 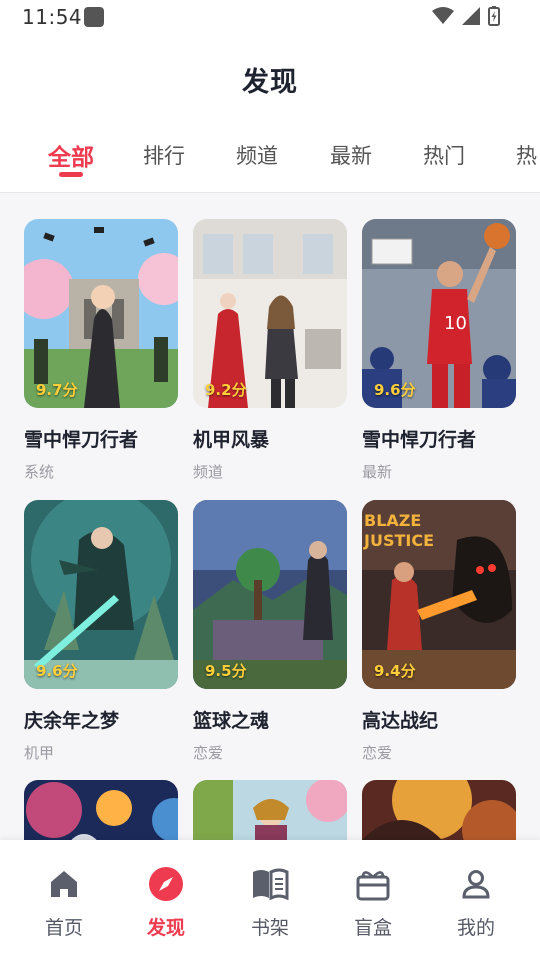 I want to click on book-tag: 机甲, so click(x=39, y=753).